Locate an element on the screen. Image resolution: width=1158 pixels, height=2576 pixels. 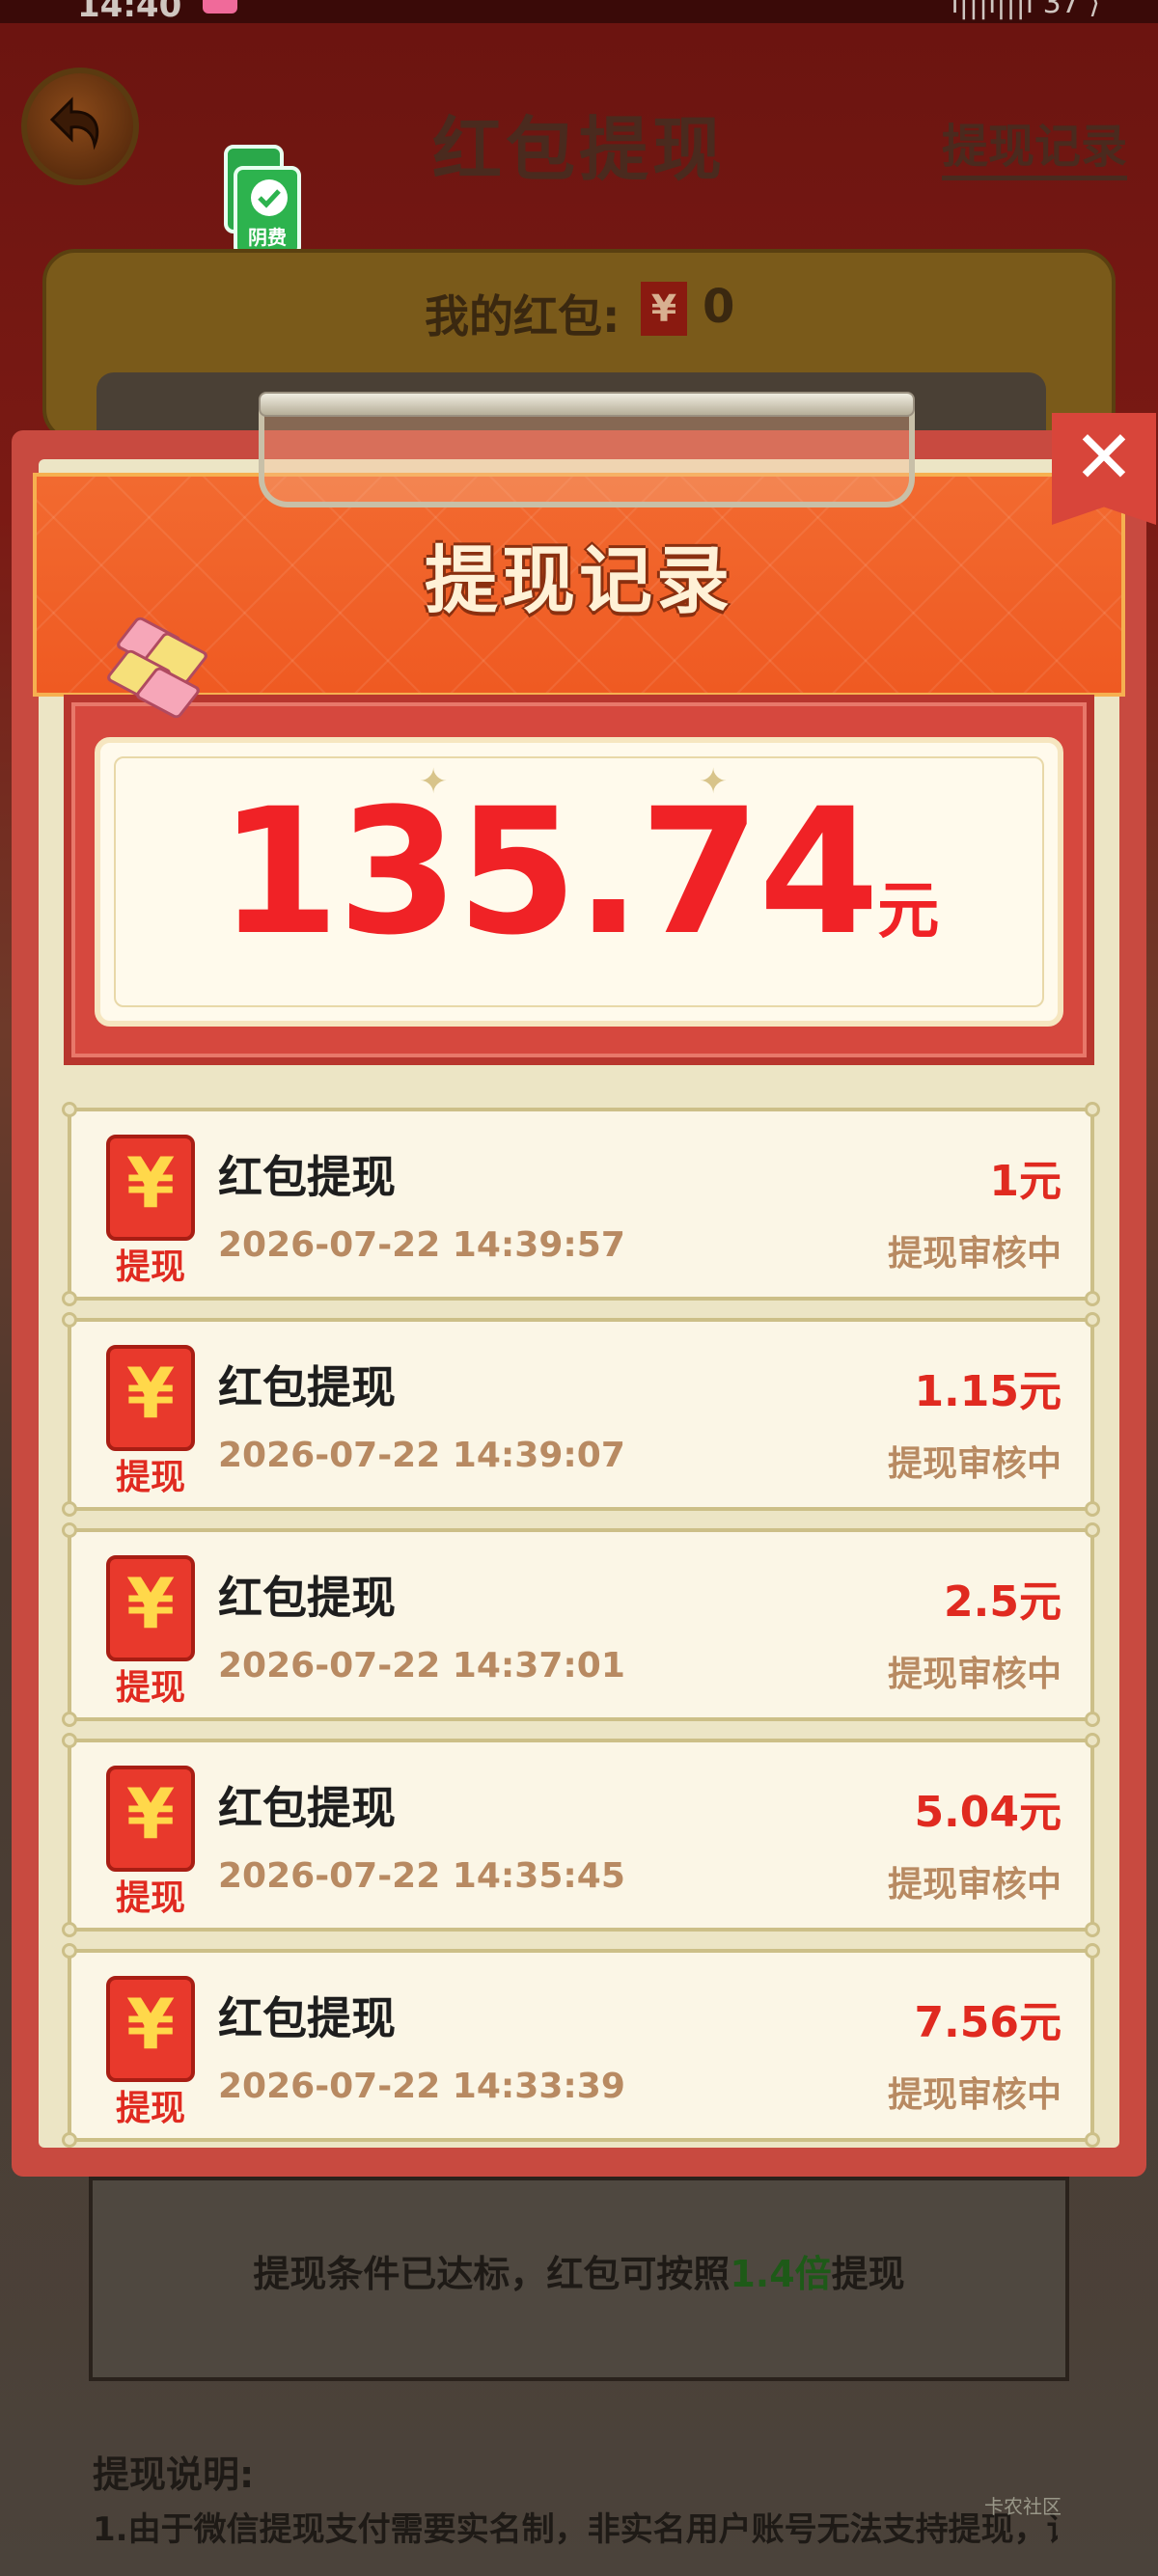
record-amount: 7.56元 is located at coordinates (988, 2023).